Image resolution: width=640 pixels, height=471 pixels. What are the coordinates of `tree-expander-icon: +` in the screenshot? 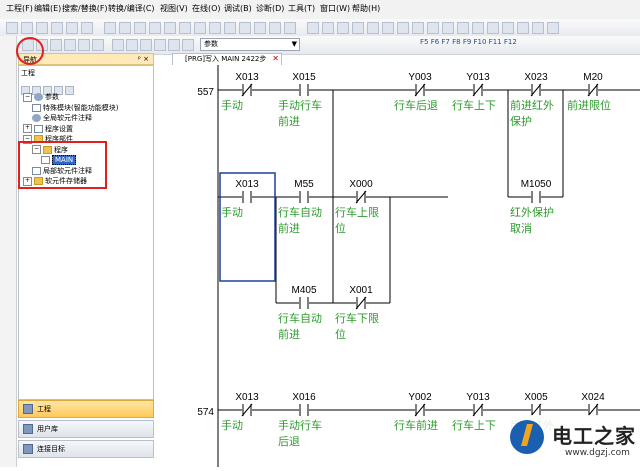 It's located at (27, 128).